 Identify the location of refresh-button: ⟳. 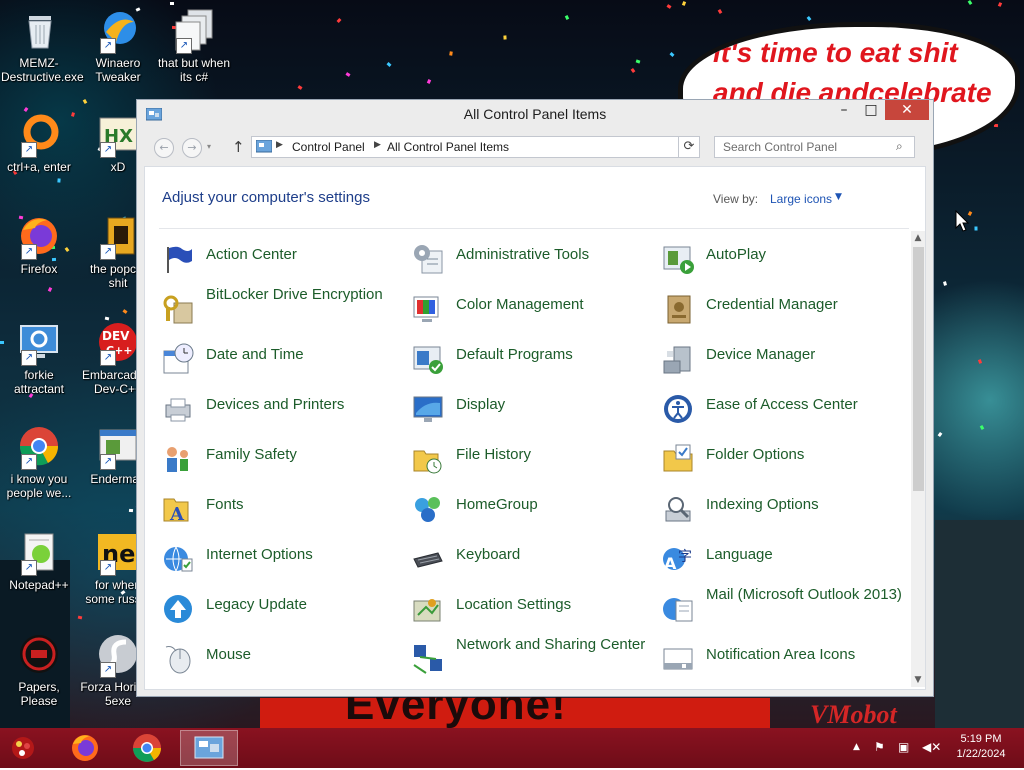
(689, 147).